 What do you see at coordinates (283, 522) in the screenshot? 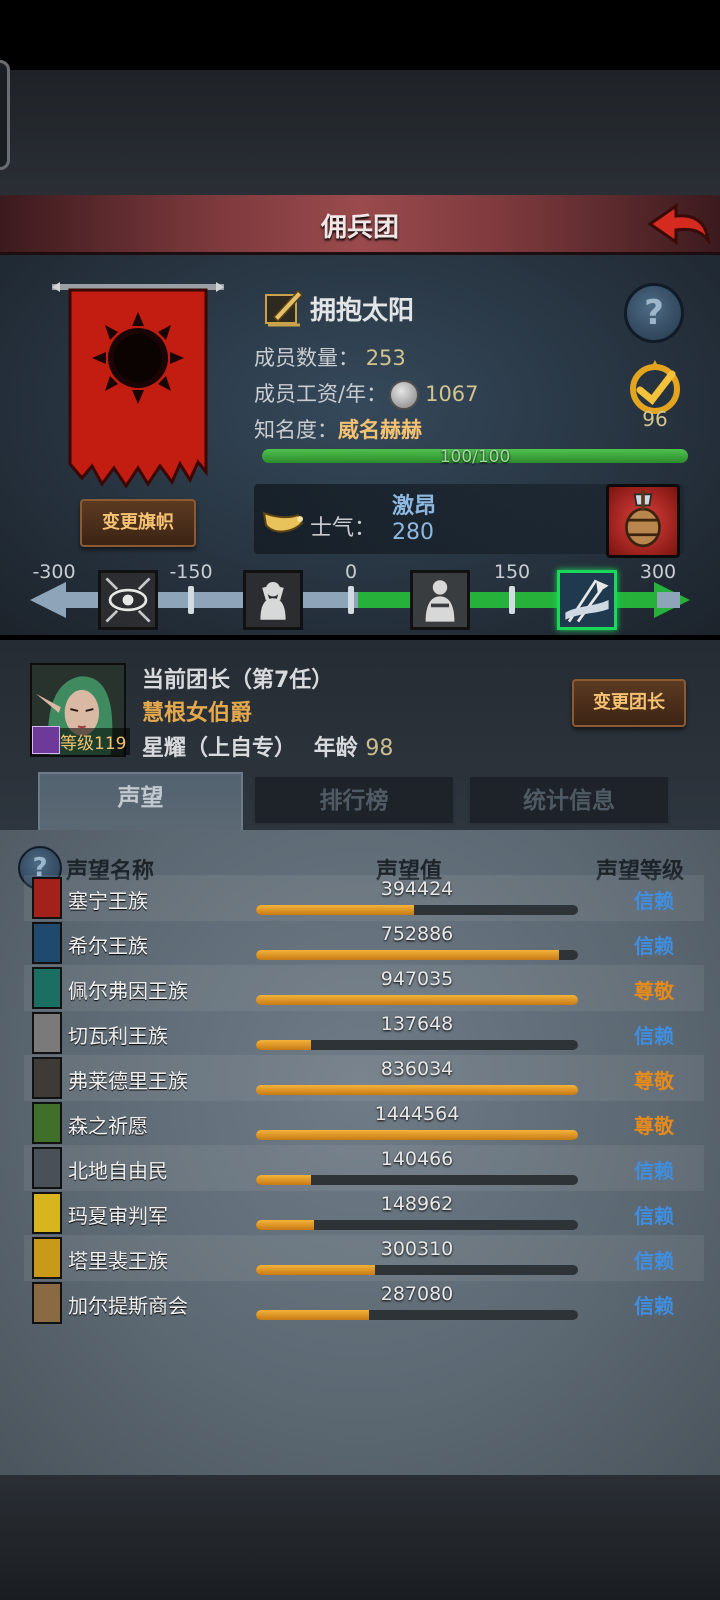
I see `horn-icon` at bounding box center [283, 522].